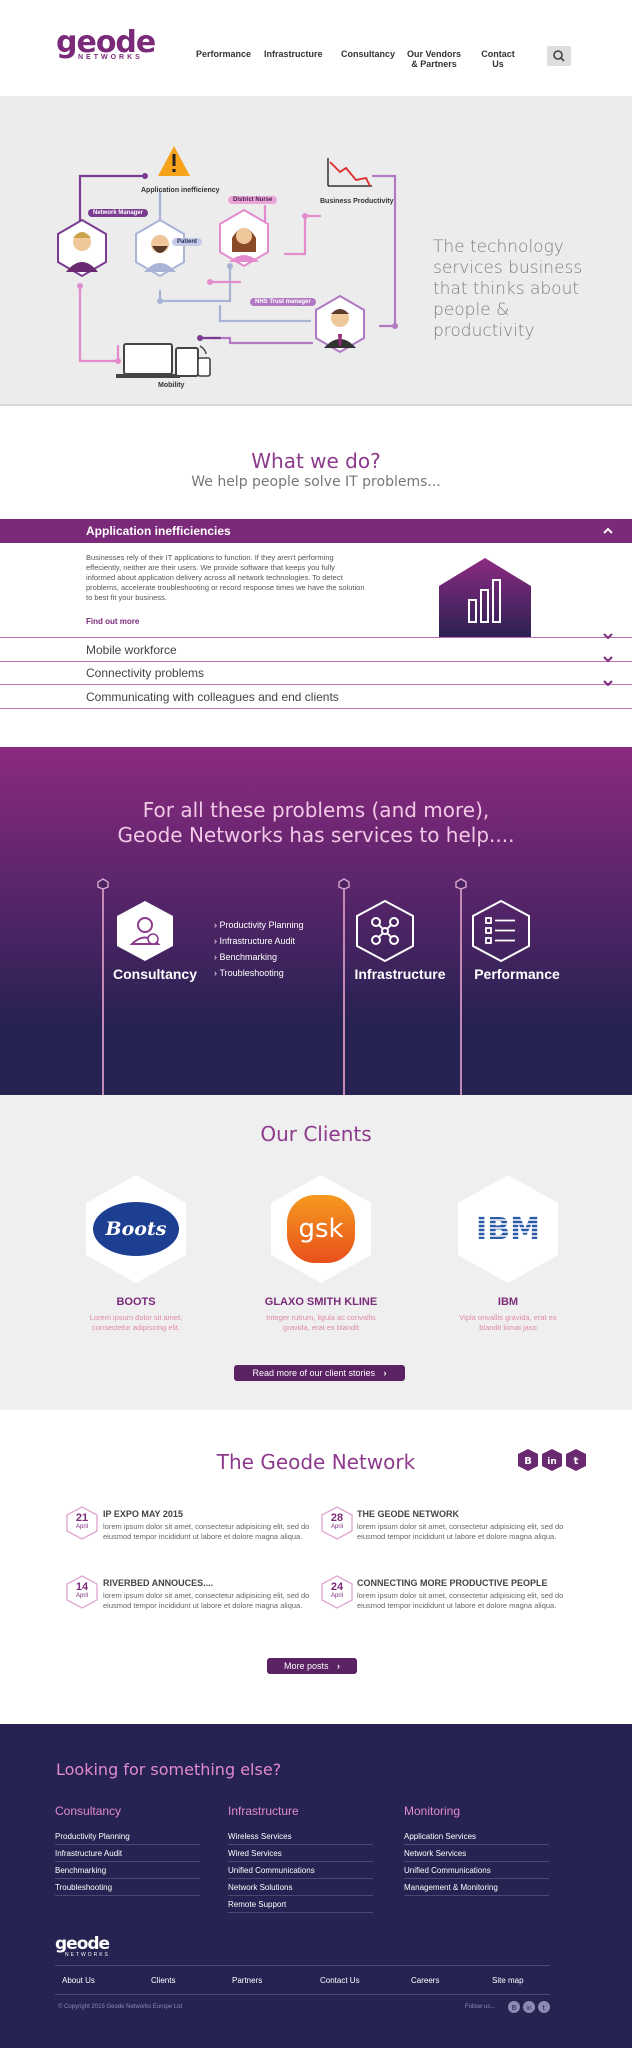 The width and height of the screenshot is (632, 2048). I want to click on search-button, so click(559, 56).